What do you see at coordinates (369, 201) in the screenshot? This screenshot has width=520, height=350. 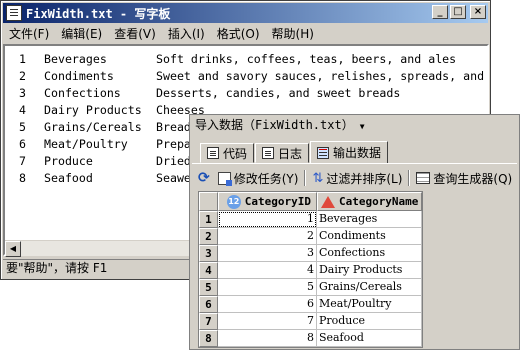 I see `column-header-categoryname: CategoryName` at bounding box center [369, 201].